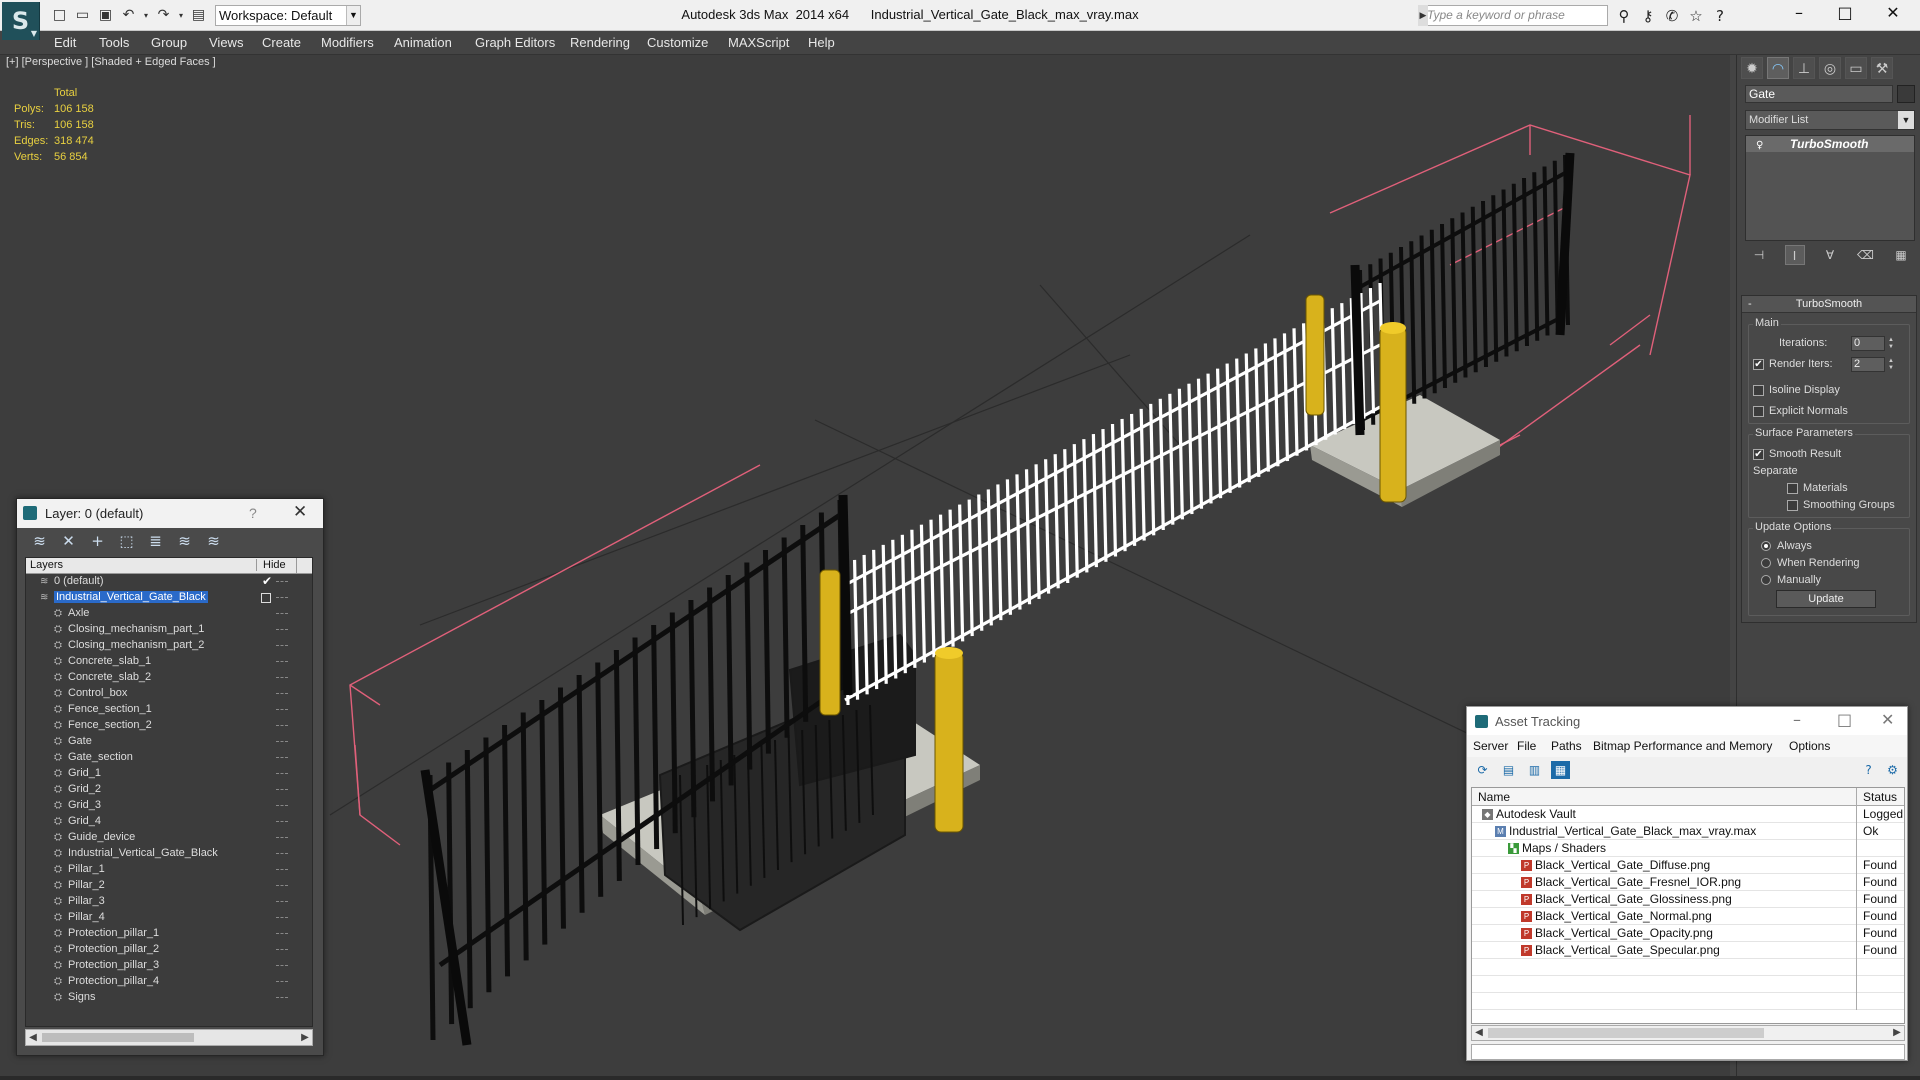 The width and height of the screenshot is (1920, 1080). What do you see at coordinates (126, 541) in the screenshot?
I see `select-objects-icon: ⬚` at bounding box center [126, 541].